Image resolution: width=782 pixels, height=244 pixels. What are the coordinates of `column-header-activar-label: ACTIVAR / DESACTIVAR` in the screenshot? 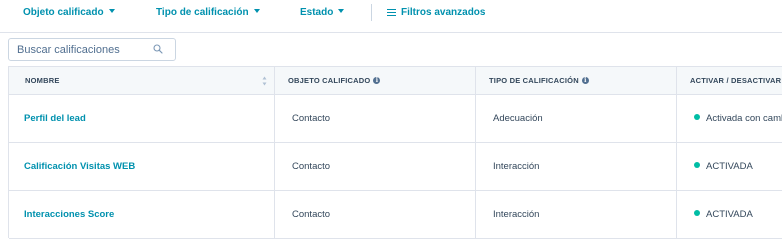 It's located at (736, 80).